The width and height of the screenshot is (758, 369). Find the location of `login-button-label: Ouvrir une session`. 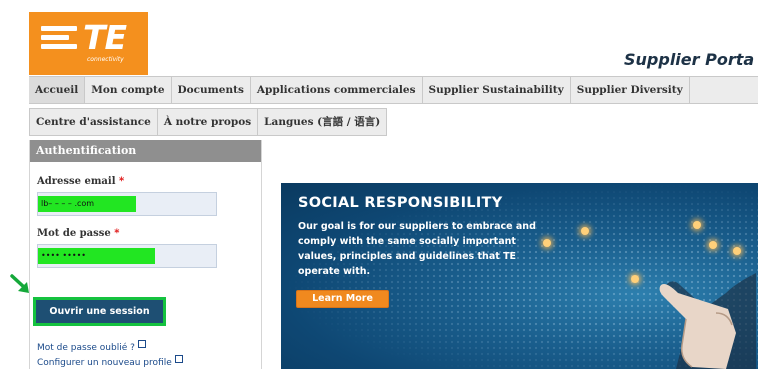

login-button-label: Ouvrir une session is located at coordinates (99, 311).